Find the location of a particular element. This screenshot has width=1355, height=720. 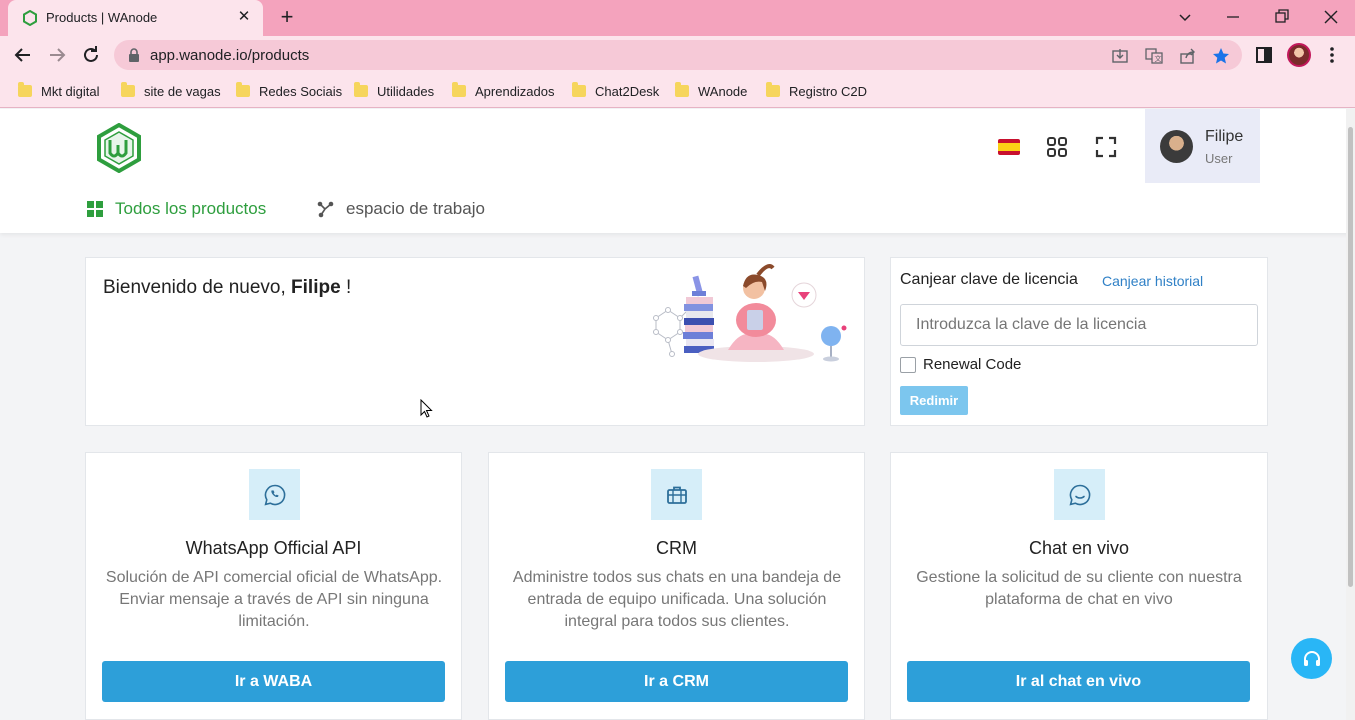

chat-icon is located at coordinates (1079, 495).